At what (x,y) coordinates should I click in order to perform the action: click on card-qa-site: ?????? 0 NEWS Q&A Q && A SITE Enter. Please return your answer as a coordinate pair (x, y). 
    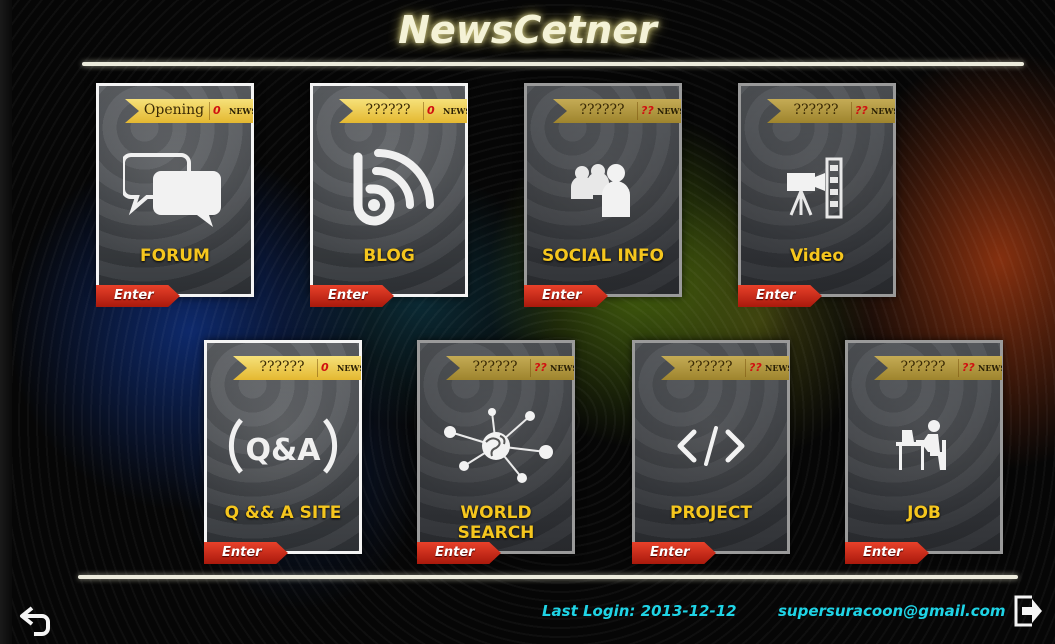
    Looking at the image, I should click on (283, 452).